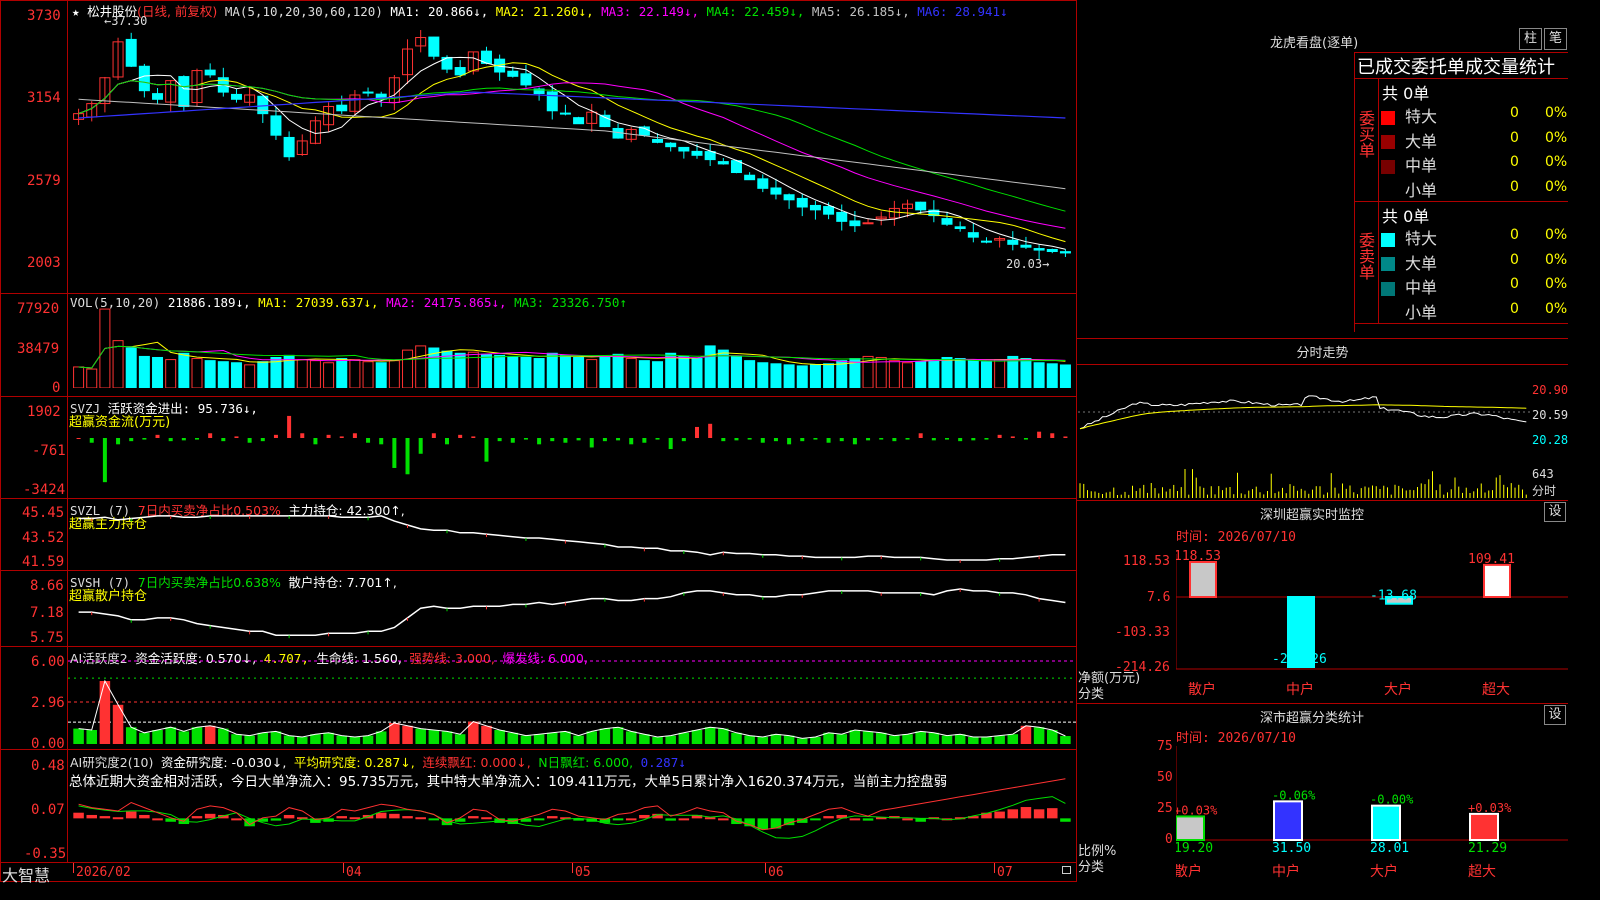 The image size is (1600, 900). Describe the element at coordinates (1314, 43) in the screenshot. I see `dragon-title: 龙虎看盘(逐单)` at that location.